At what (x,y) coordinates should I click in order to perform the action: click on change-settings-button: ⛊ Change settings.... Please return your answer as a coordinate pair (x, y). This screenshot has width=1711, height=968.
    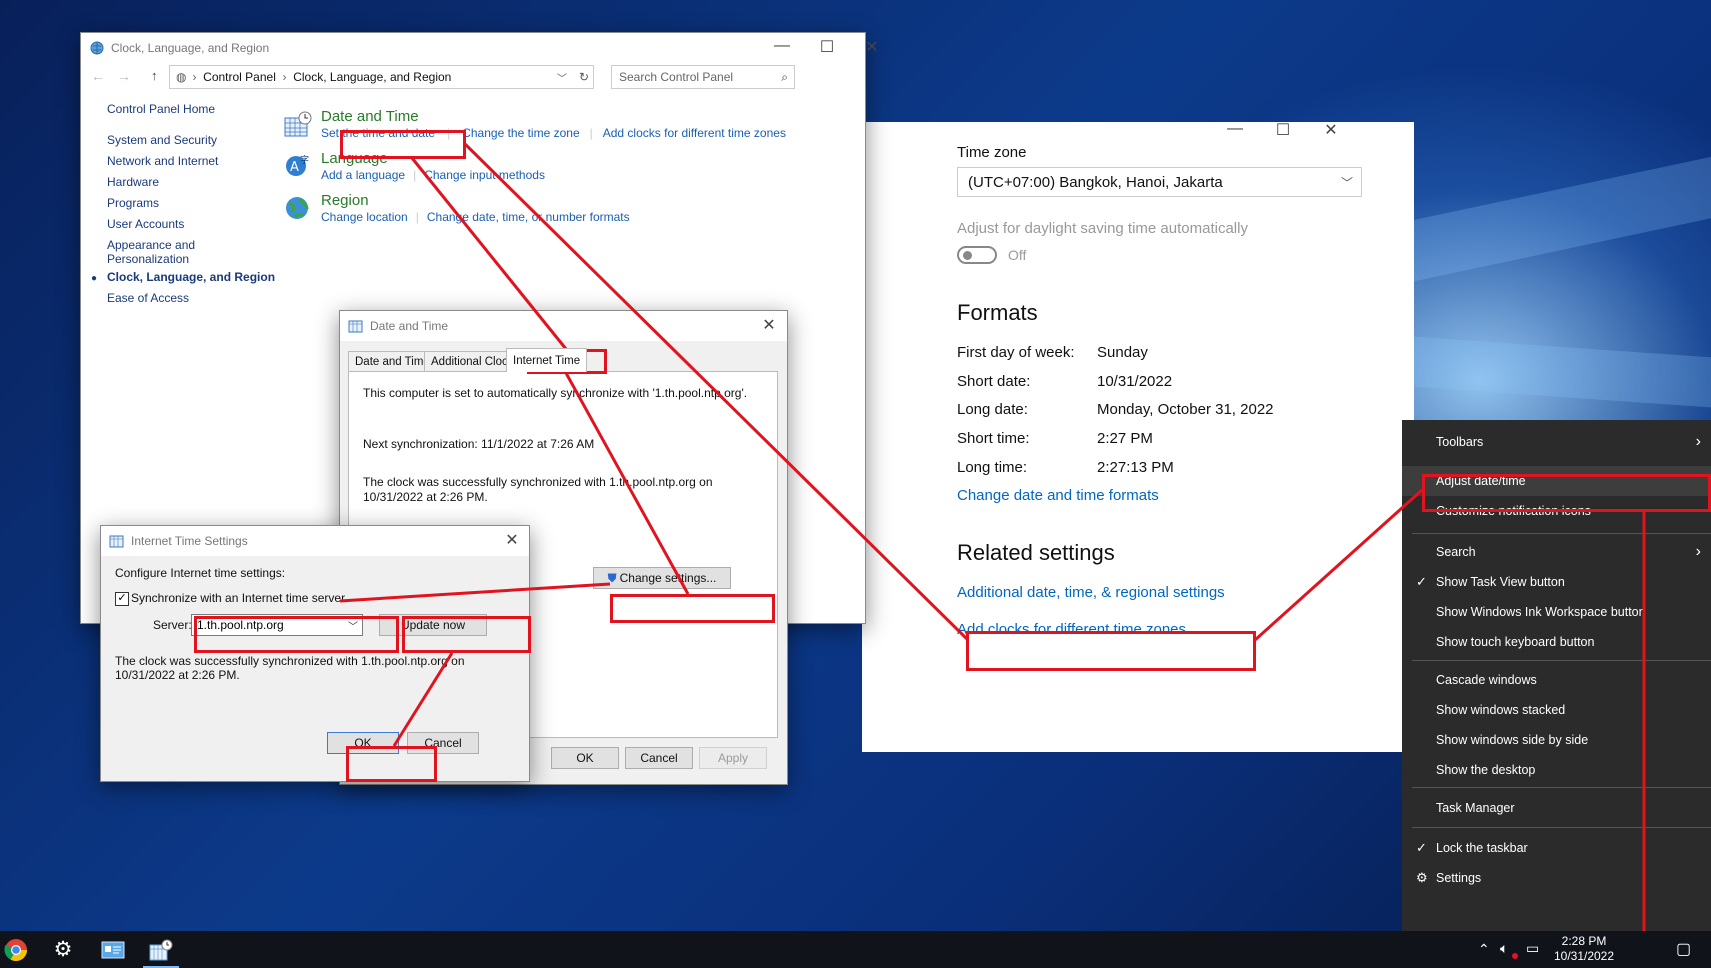
    Looking at the image, I should click on (662, 578).